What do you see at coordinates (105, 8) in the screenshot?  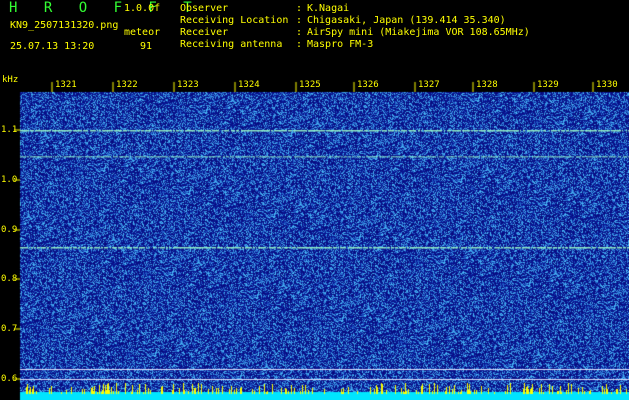 I see `app-title: H R O F F T` at bounding box center [105, 8].